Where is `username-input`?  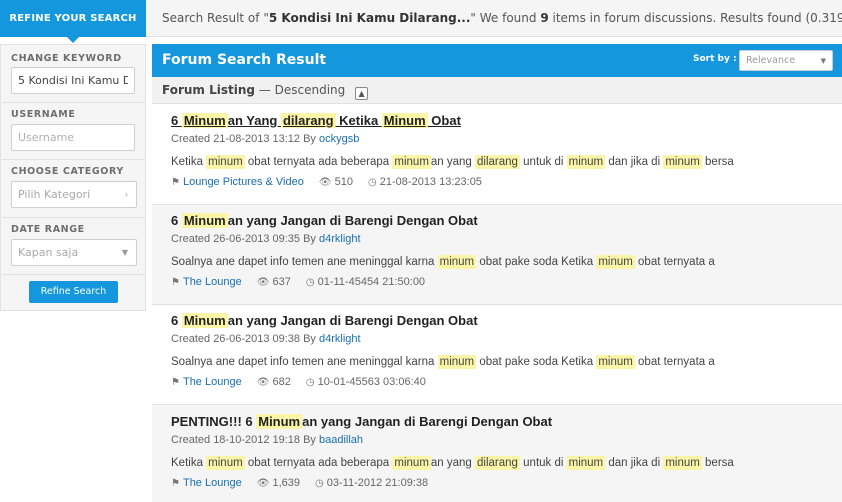 username-input is located at coordinates (73, 137).